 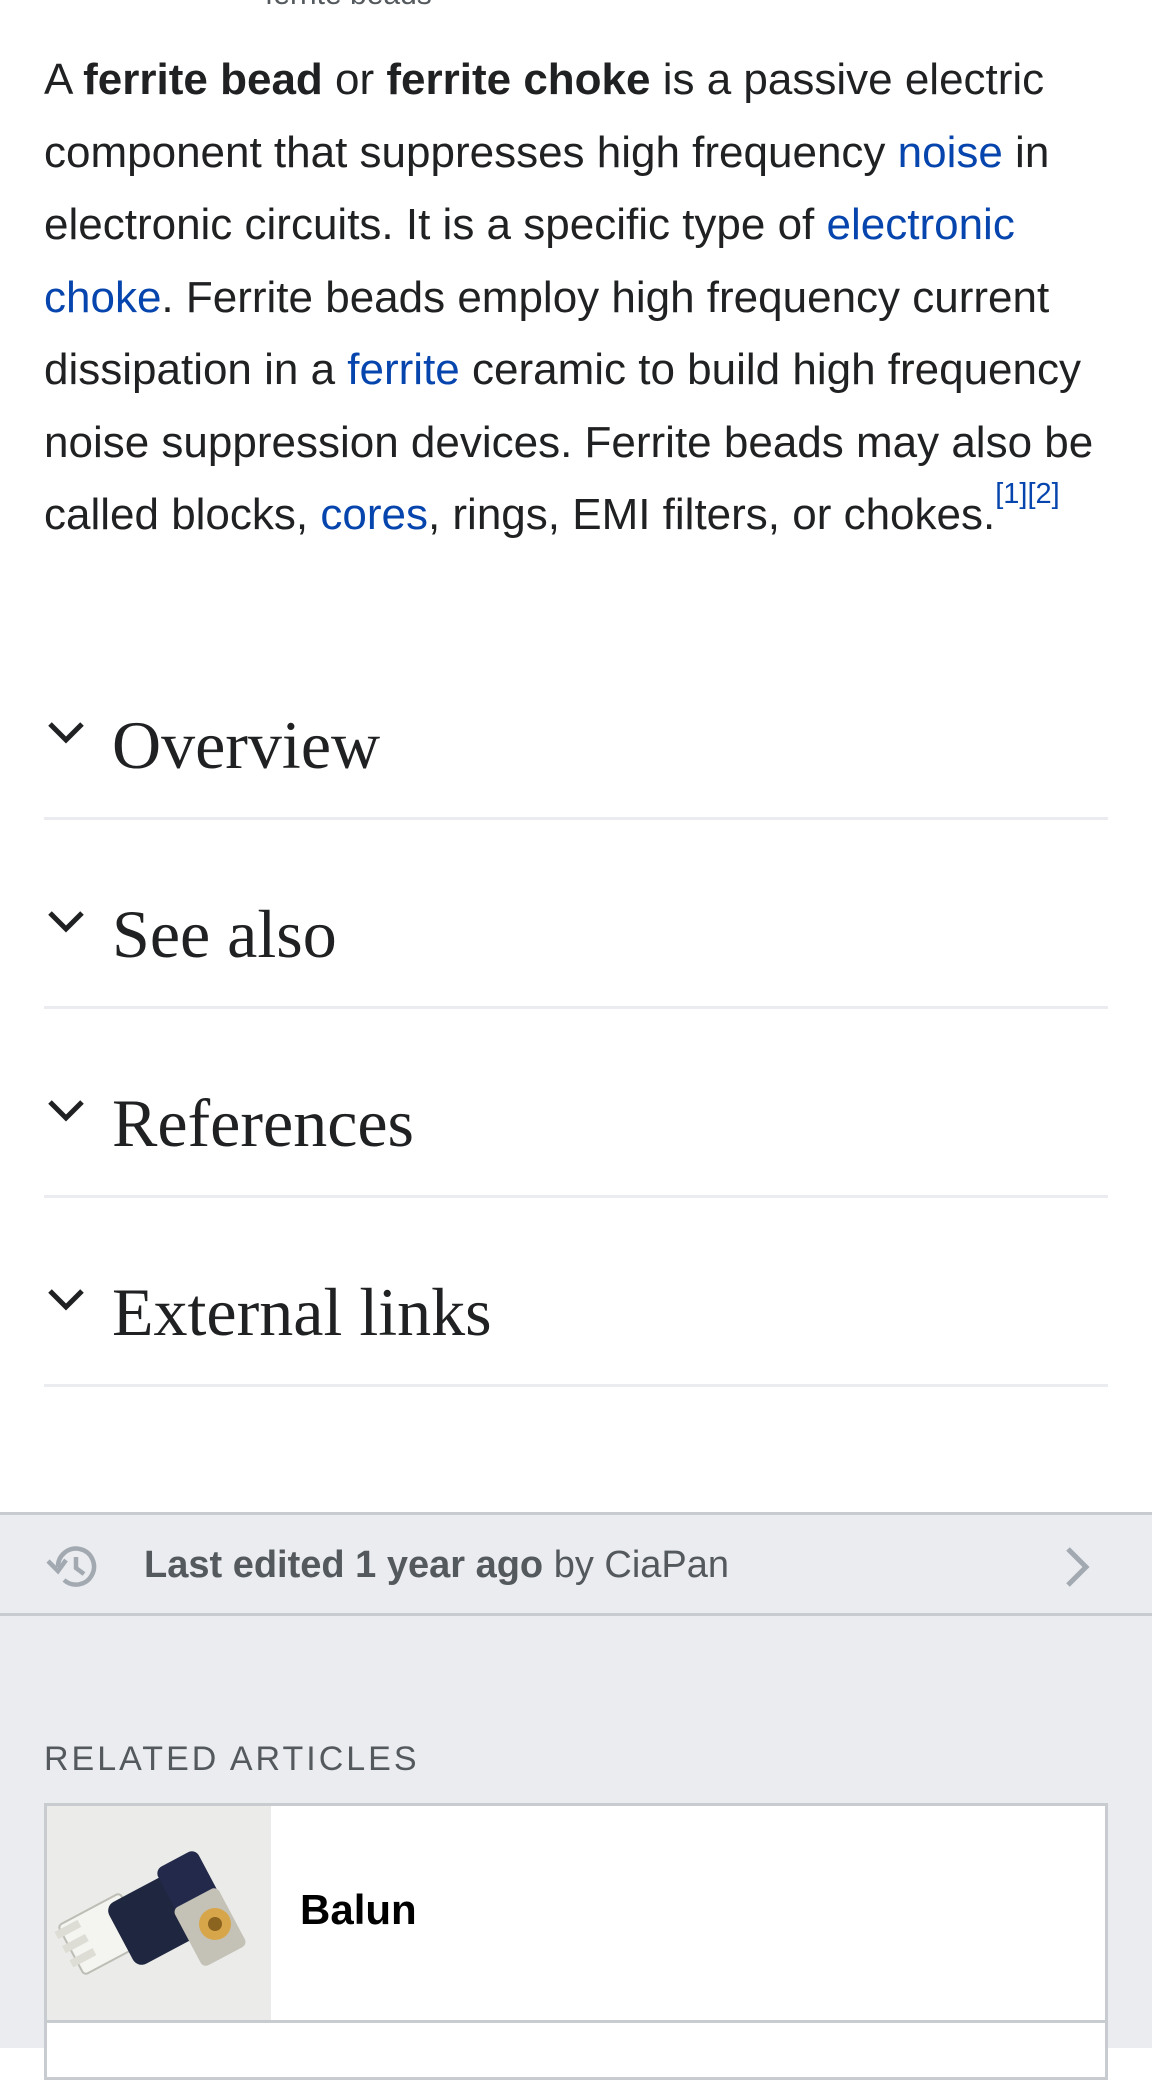 What do you see at coordinates (518, 79) in the screenshot?
I see `lead-bold-term: ferrite choke` at bounding box center [518, 79].